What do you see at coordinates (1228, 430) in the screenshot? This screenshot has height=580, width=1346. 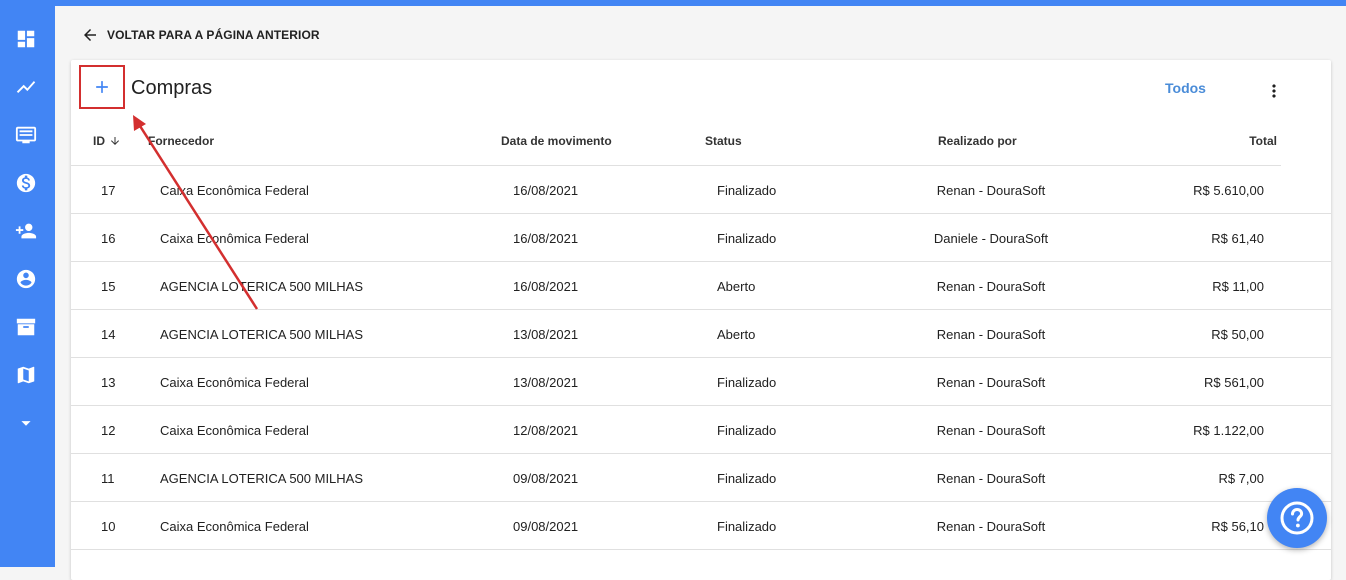 I see `cell-total: R$ 1.122,00` at bounding box center [1228, 430].